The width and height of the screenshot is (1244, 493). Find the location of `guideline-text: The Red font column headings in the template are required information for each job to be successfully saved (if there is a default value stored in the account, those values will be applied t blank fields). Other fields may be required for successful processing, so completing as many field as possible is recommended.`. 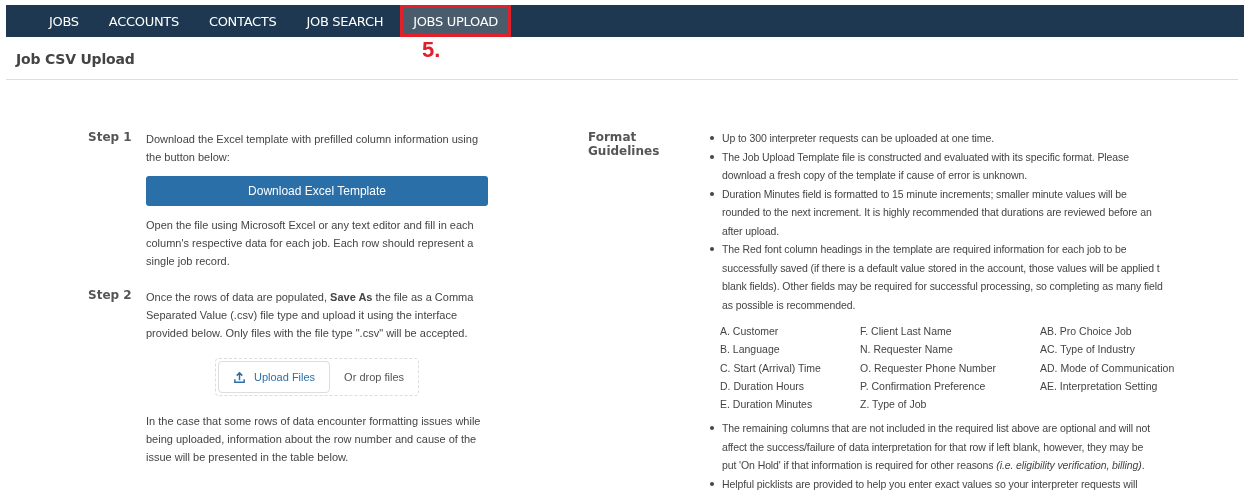

guideline-text: The Red font column headings in the template are required information for each job to be successfully saved (if there is a default value stored in the account, those values will be applied t blank fields). Other fields may be required for successful processing, so completing as many field as possible is recommended. is located at coordinates (942, 277).